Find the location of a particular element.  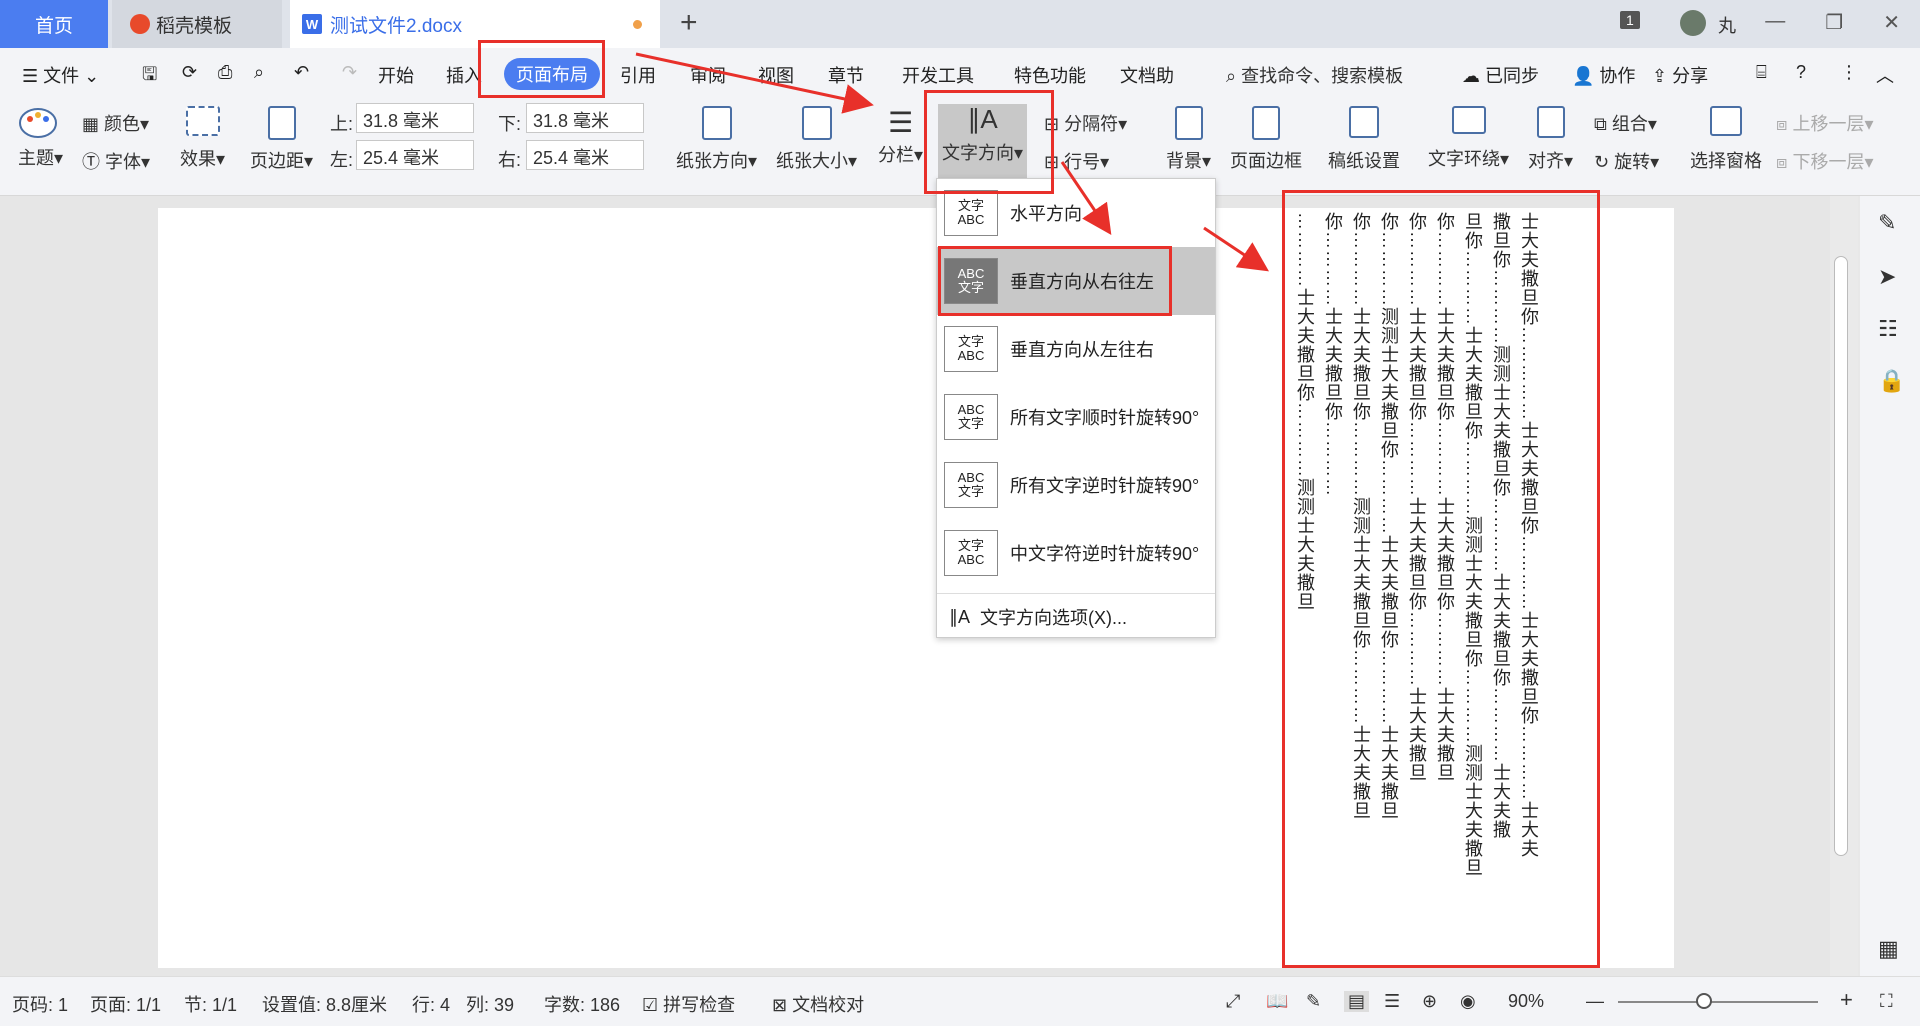

spell-check-button: ☑ 拼写检查 is located at coordinates (688, 1004).